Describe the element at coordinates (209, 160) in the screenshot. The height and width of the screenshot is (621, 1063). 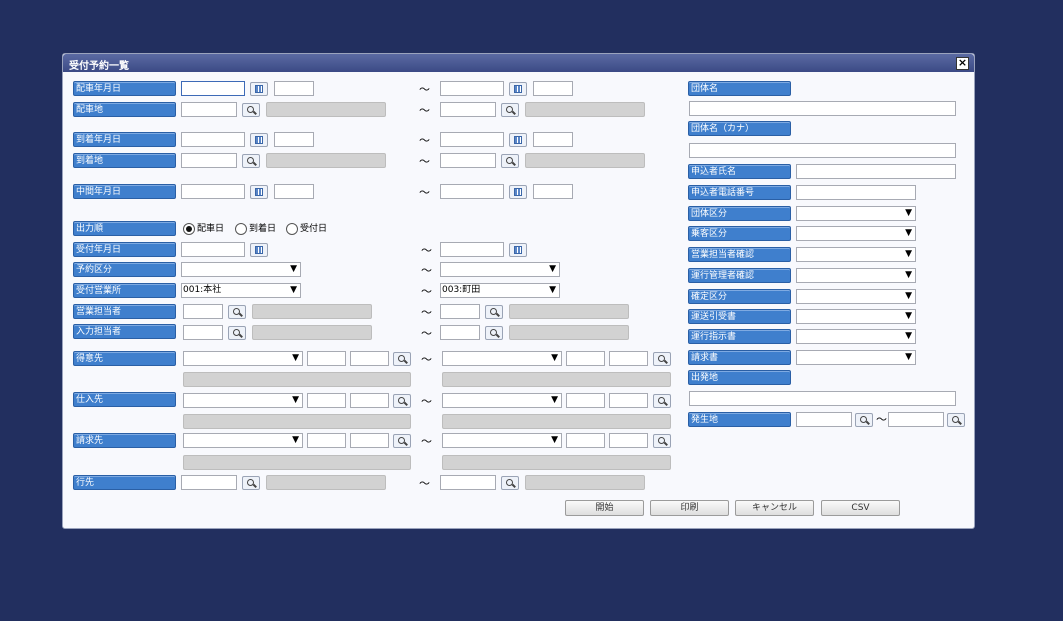
I see `arrival-place-from-code` at that location.